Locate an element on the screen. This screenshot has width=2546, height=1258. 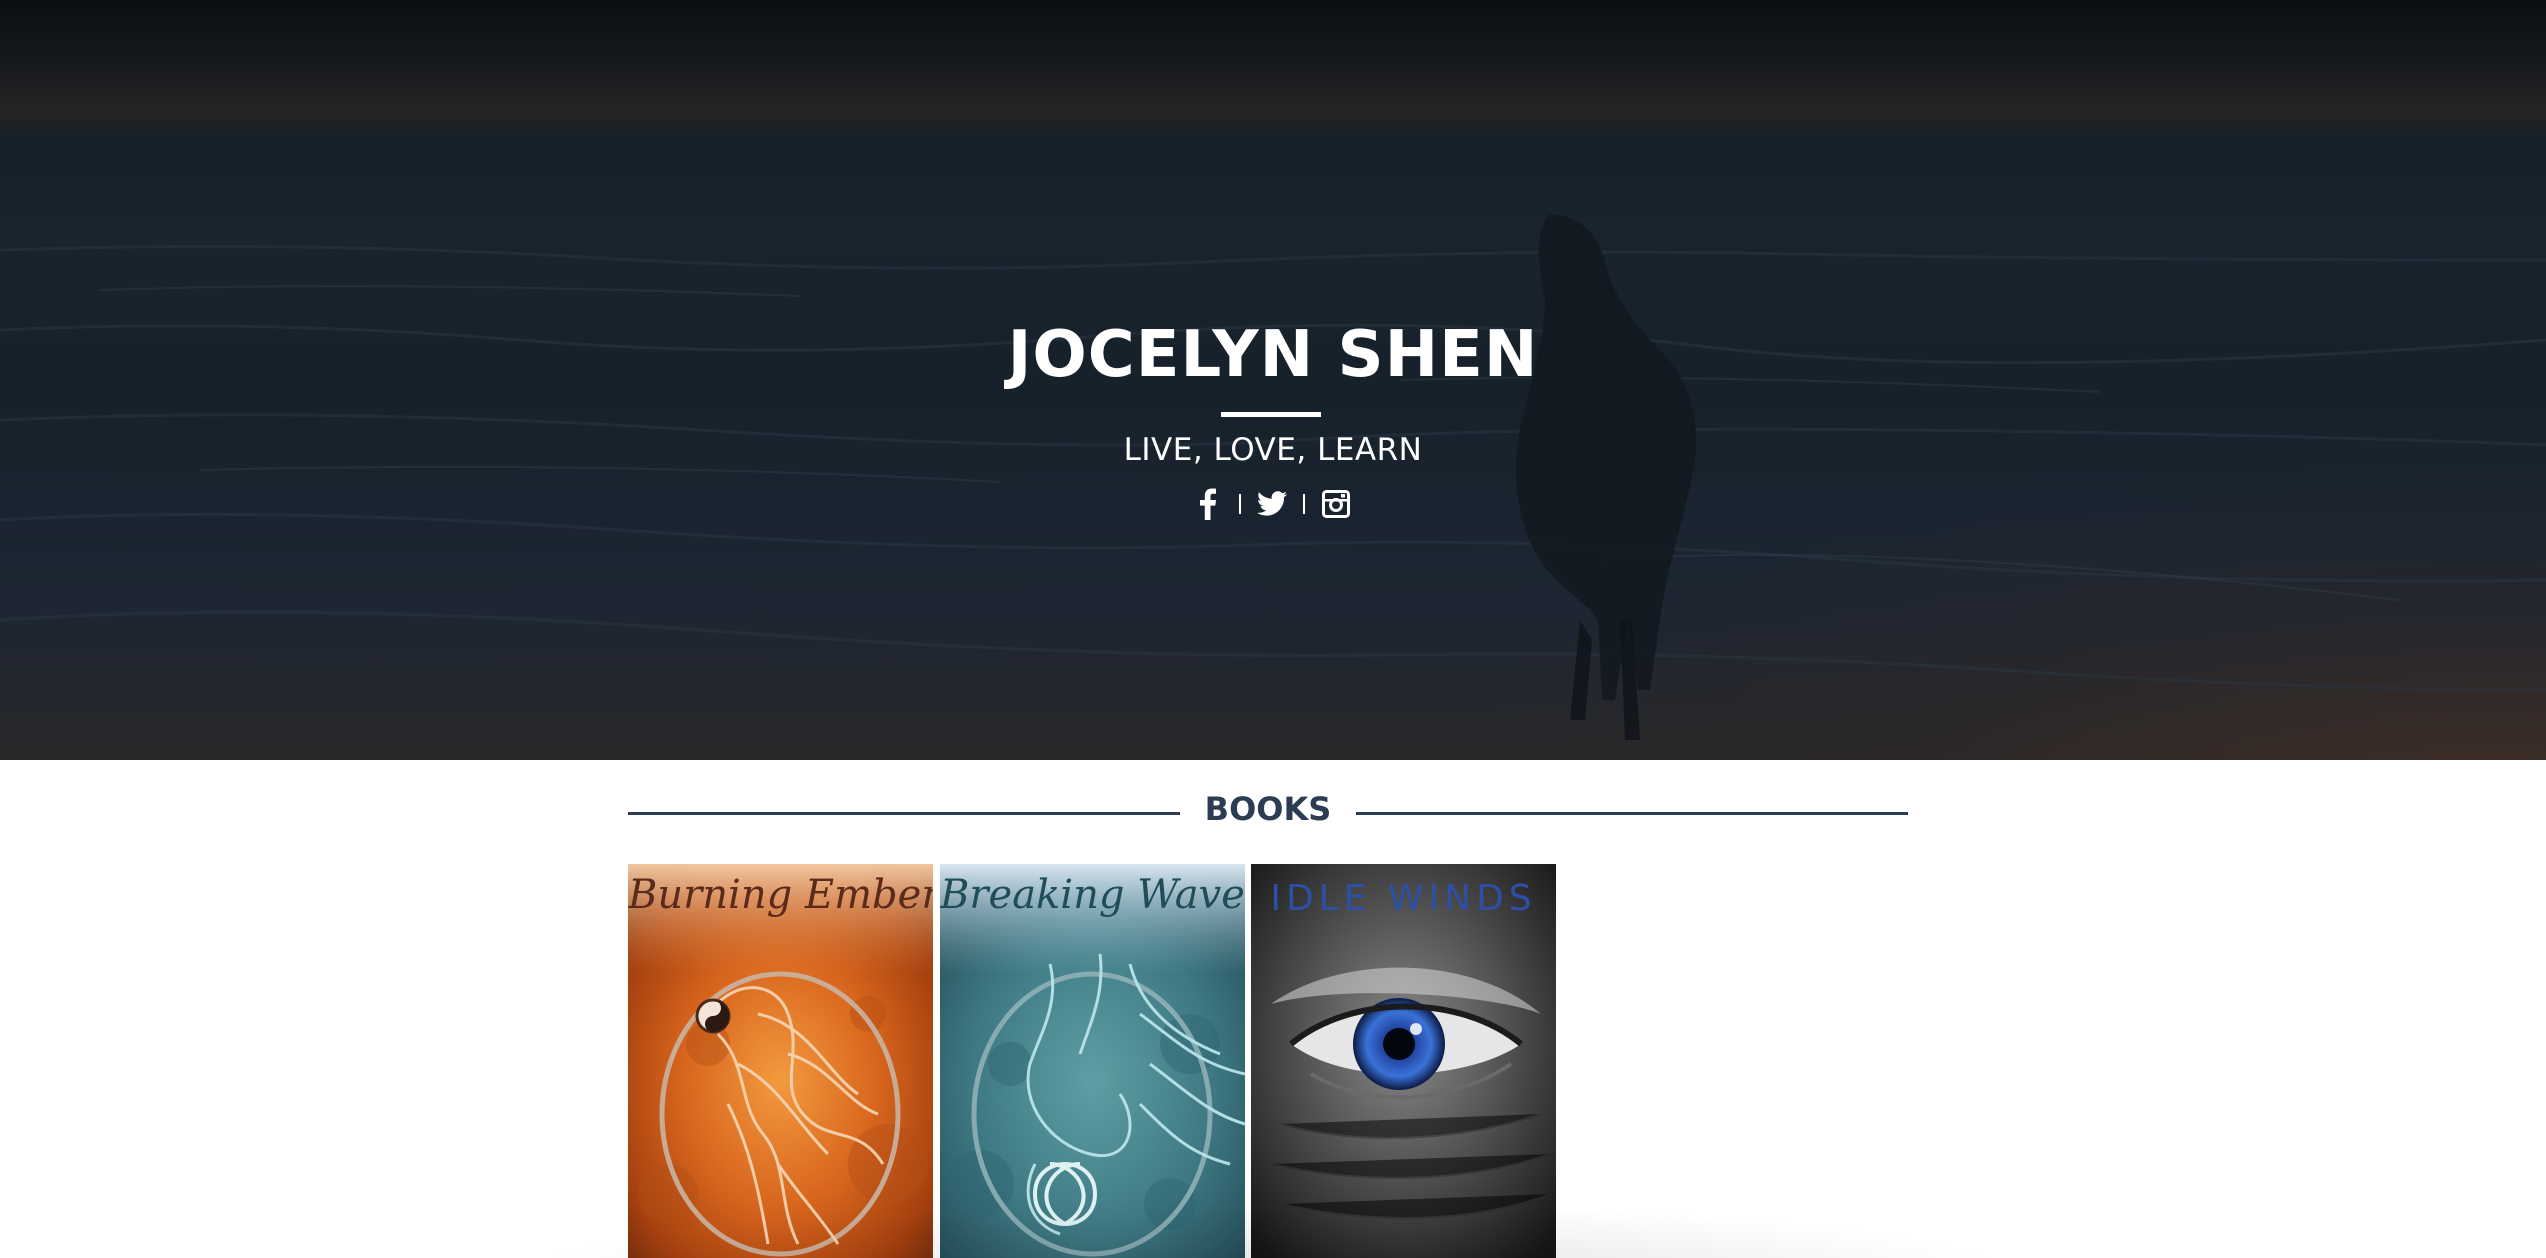
book-cover-idle-winds: IDLE WINDS is located at coordinates (1403, 1061).